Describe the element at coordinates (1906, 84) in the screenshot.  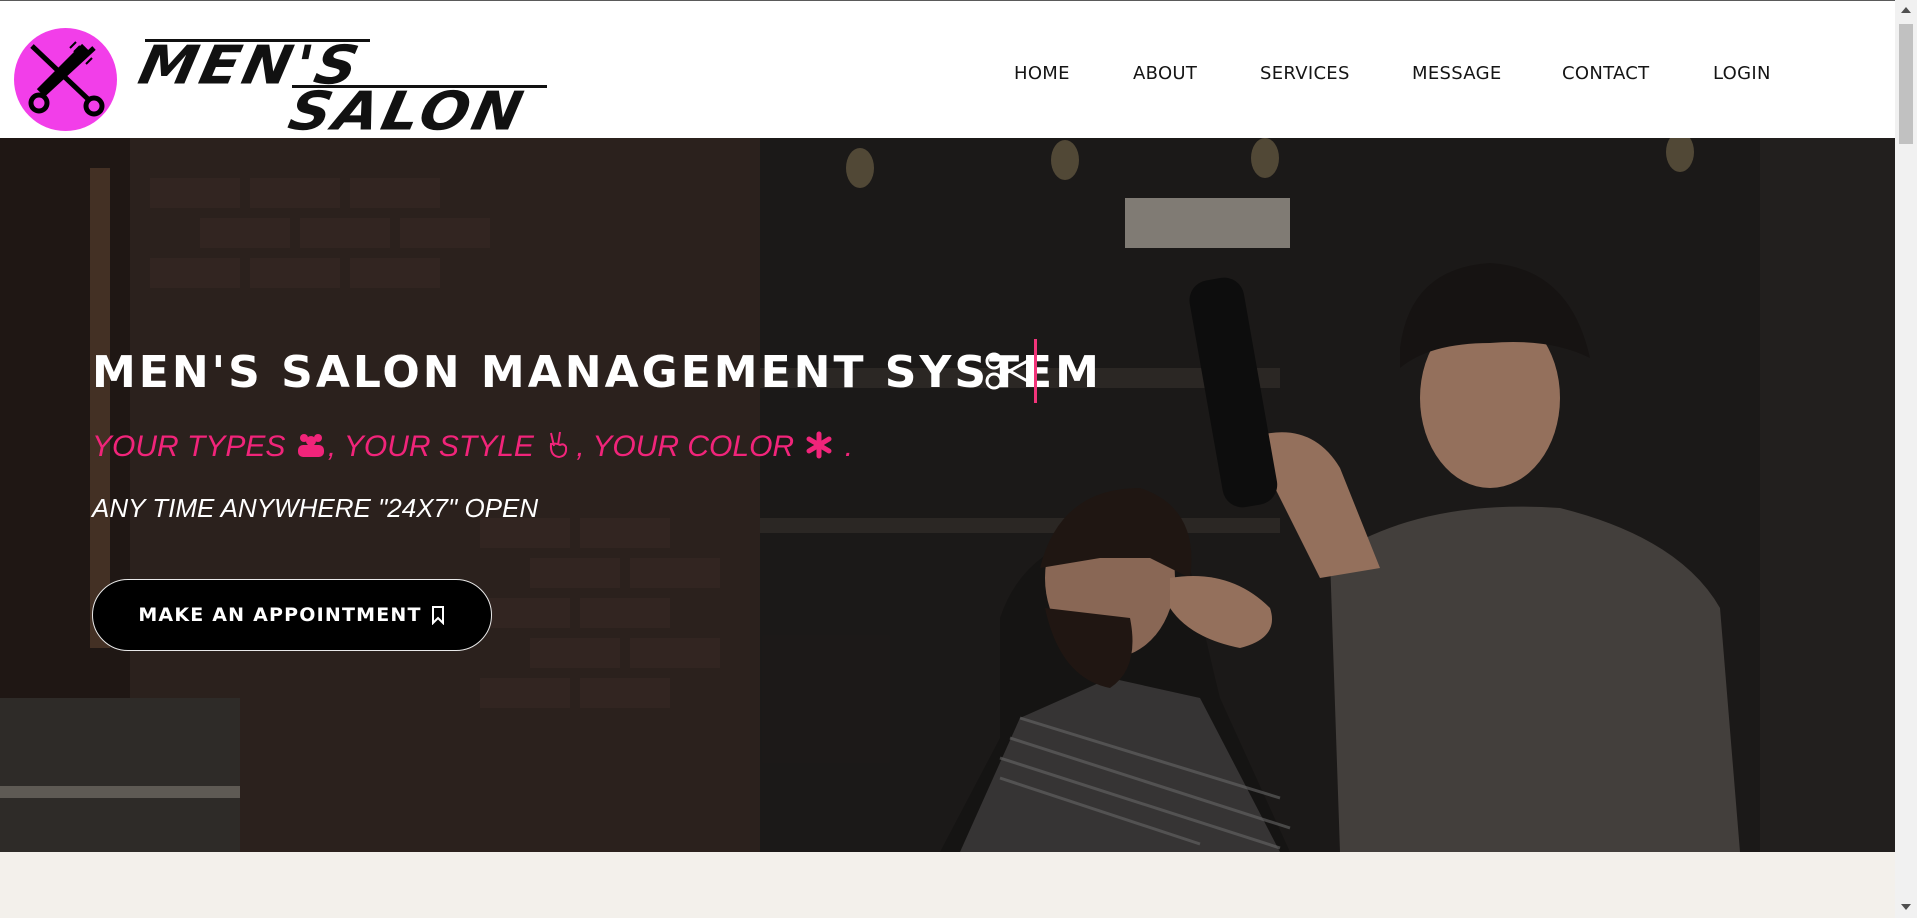
I see `scroll-thumb` at that location.